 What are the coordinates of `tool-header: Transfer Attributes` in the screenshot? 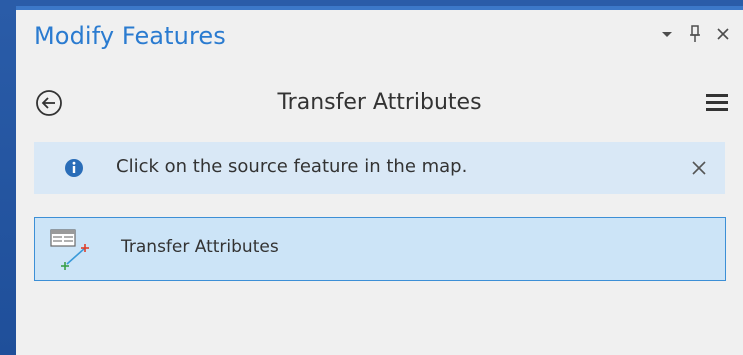 It's located at (379, 103).